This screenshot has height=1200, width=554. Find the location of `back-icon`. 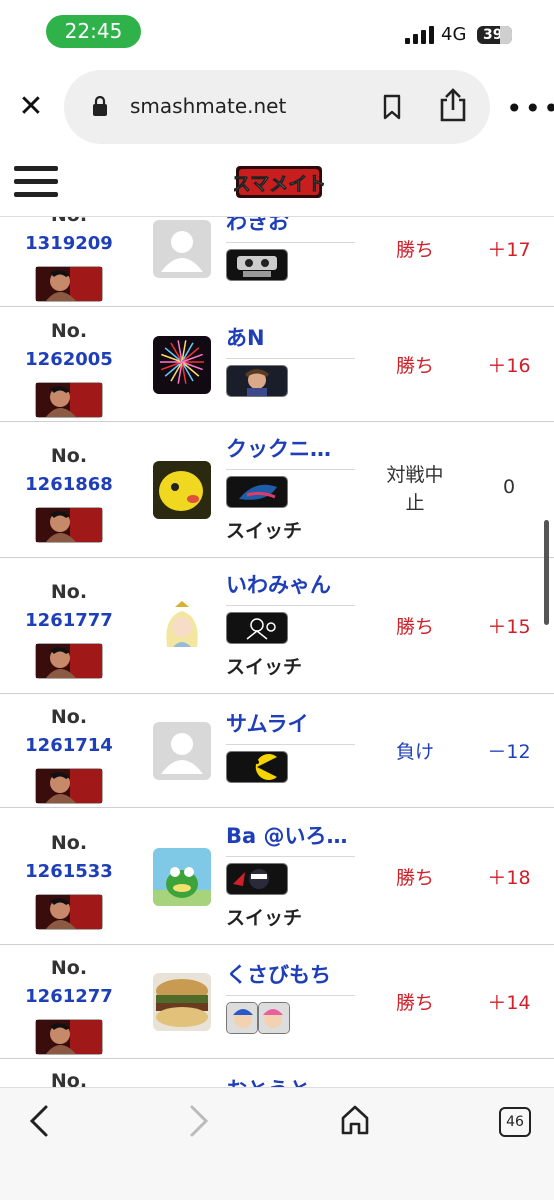

back-icon is located at coordinates (40, 1121).